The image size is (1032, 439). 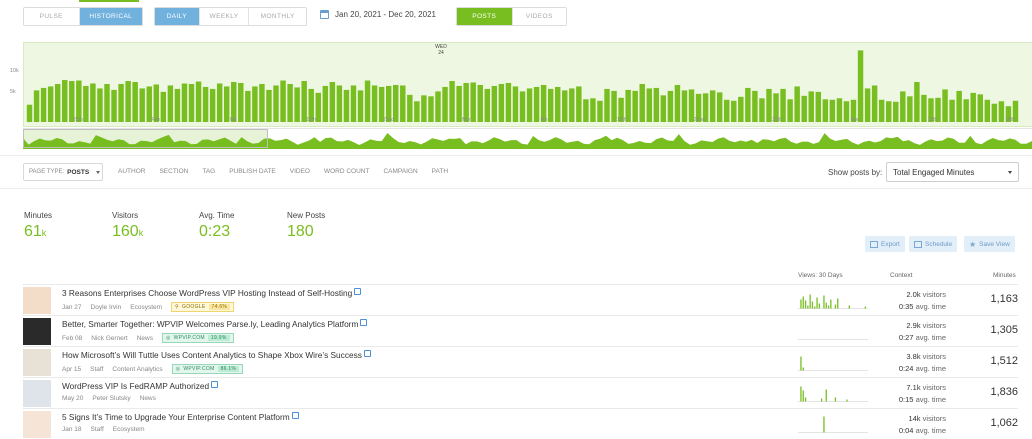 What do you see at coordinates (51, 16) in the screenshot?
I see `tab-pulse: PULSE` at bounding box center [51, 16].